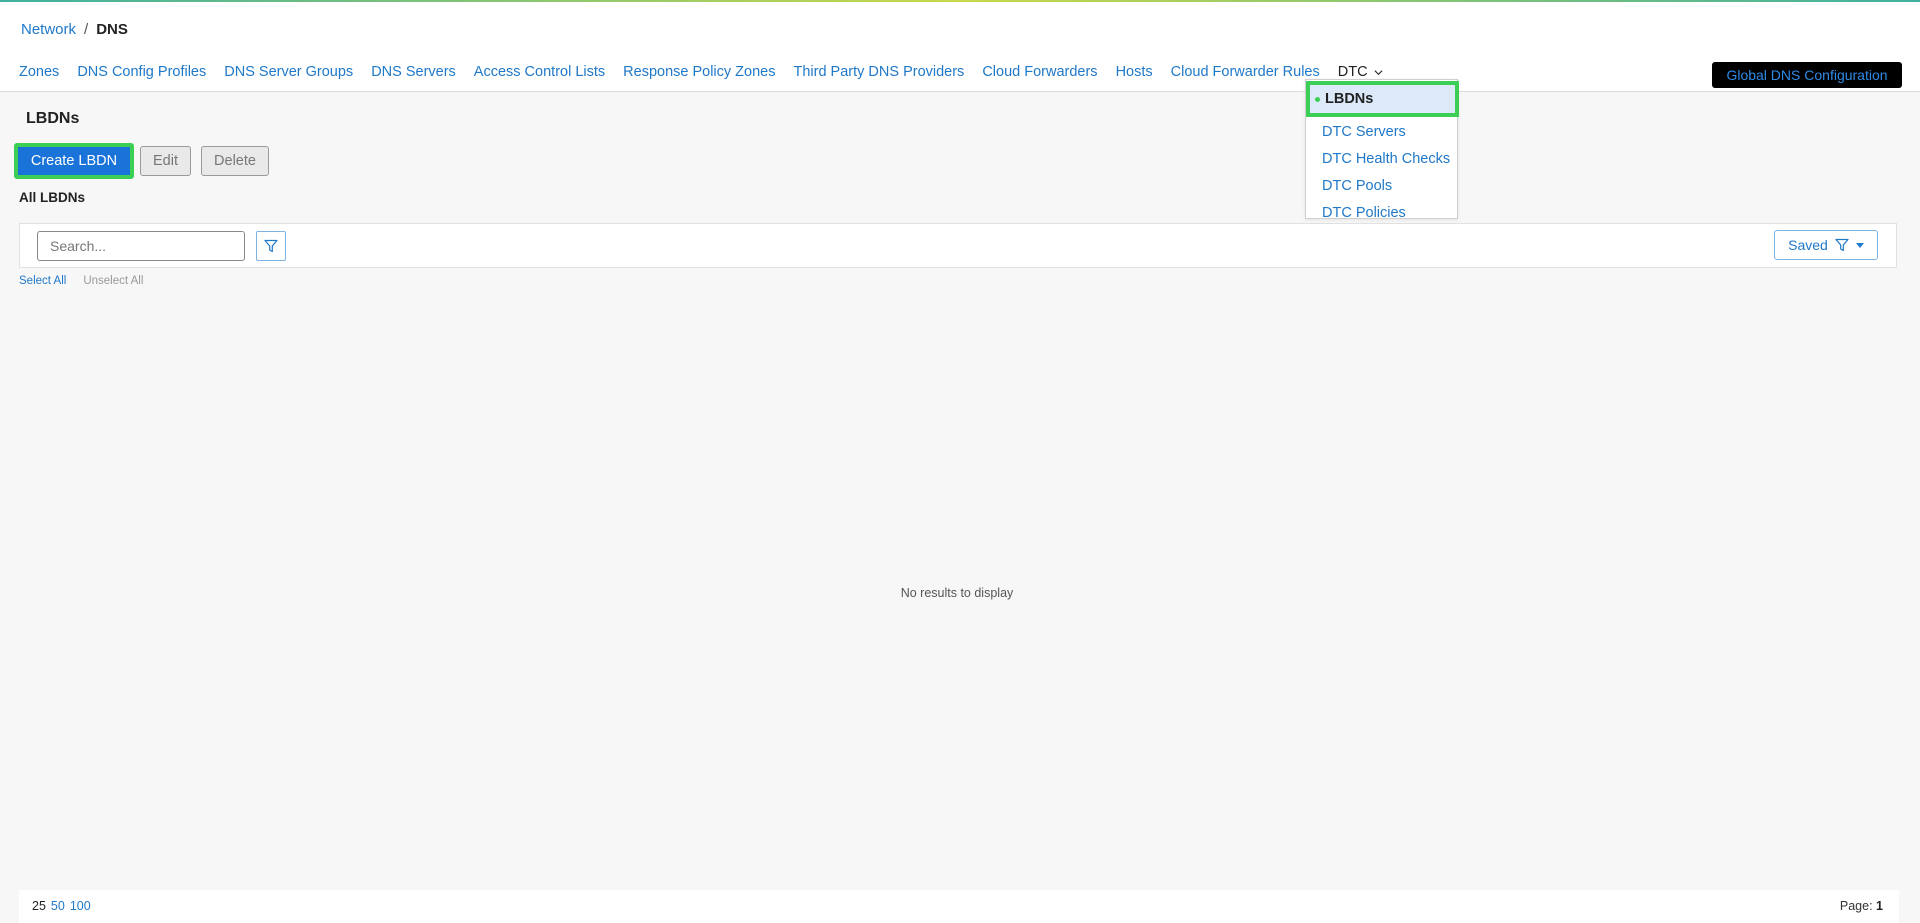 This screenshot has height=923, width=1920. What do you see at coordinates (539, 72) in the screenshot?
I see `tab-access-control-lists: Access Control Lists` at bounding box center [539, 72].